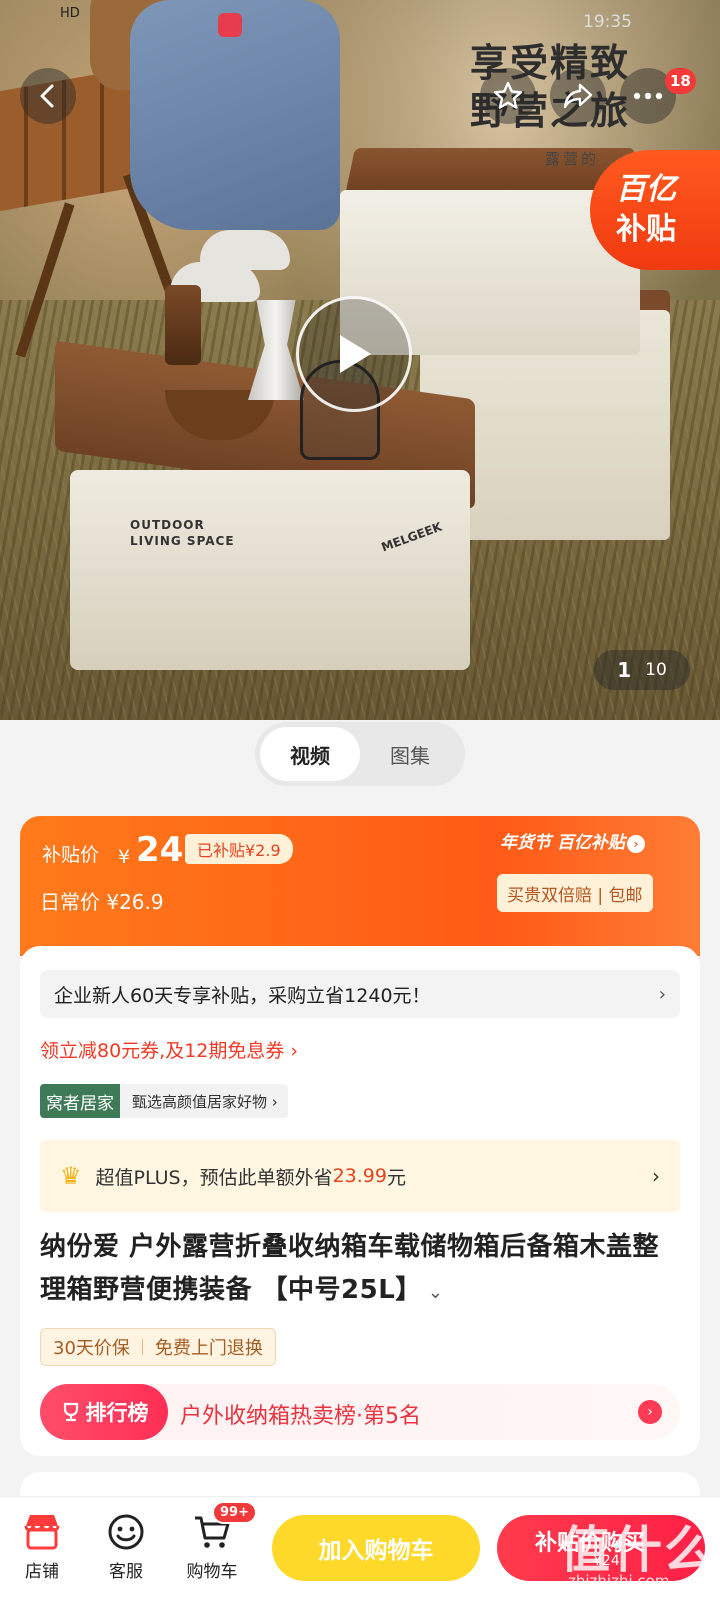 This screenshot has width=720, height=1600. I want to click on share-icon, so click(578, 96).